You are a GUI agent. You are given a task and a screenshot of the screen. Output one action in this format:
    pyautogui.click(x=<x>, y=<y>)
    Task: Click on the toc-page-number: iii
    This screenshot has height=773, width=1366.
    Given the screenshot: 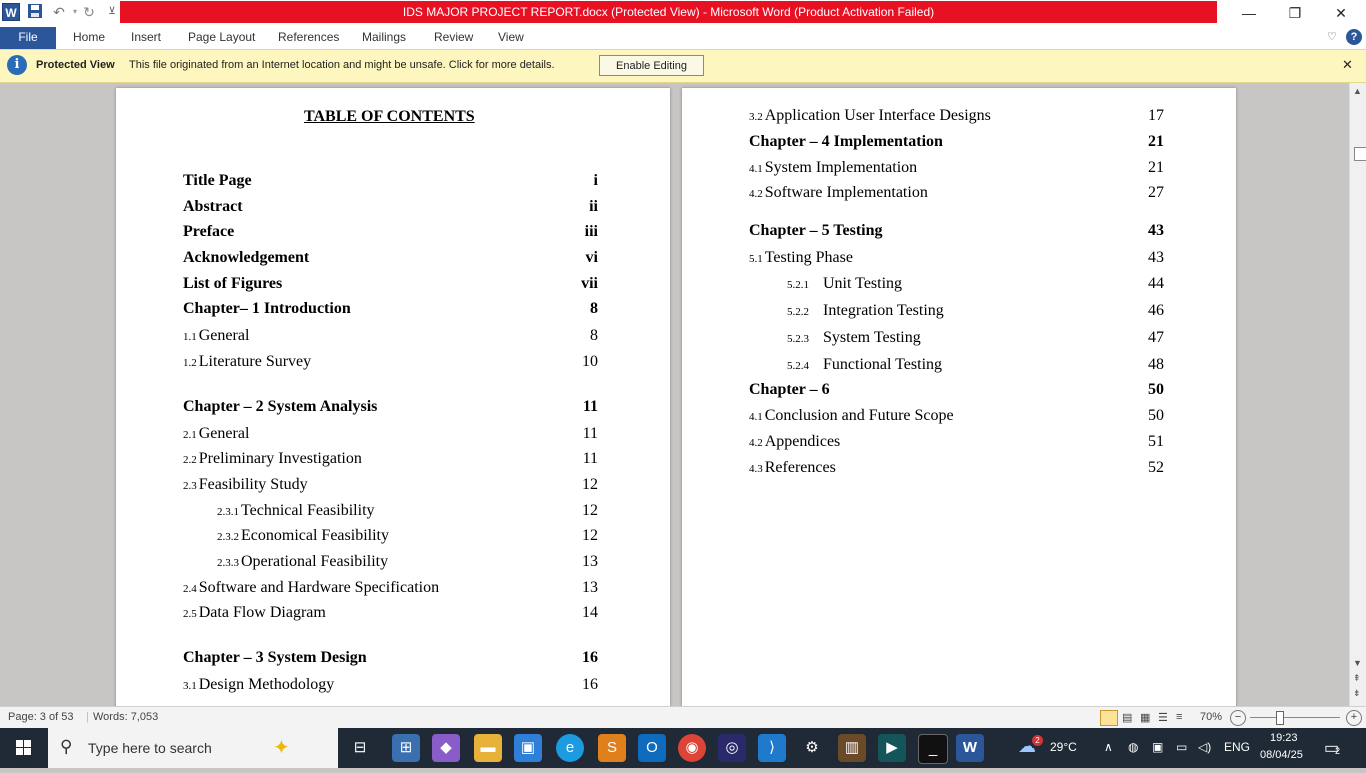 What is the action you would take?
    pyautogui.click(x=591, y=231)
    